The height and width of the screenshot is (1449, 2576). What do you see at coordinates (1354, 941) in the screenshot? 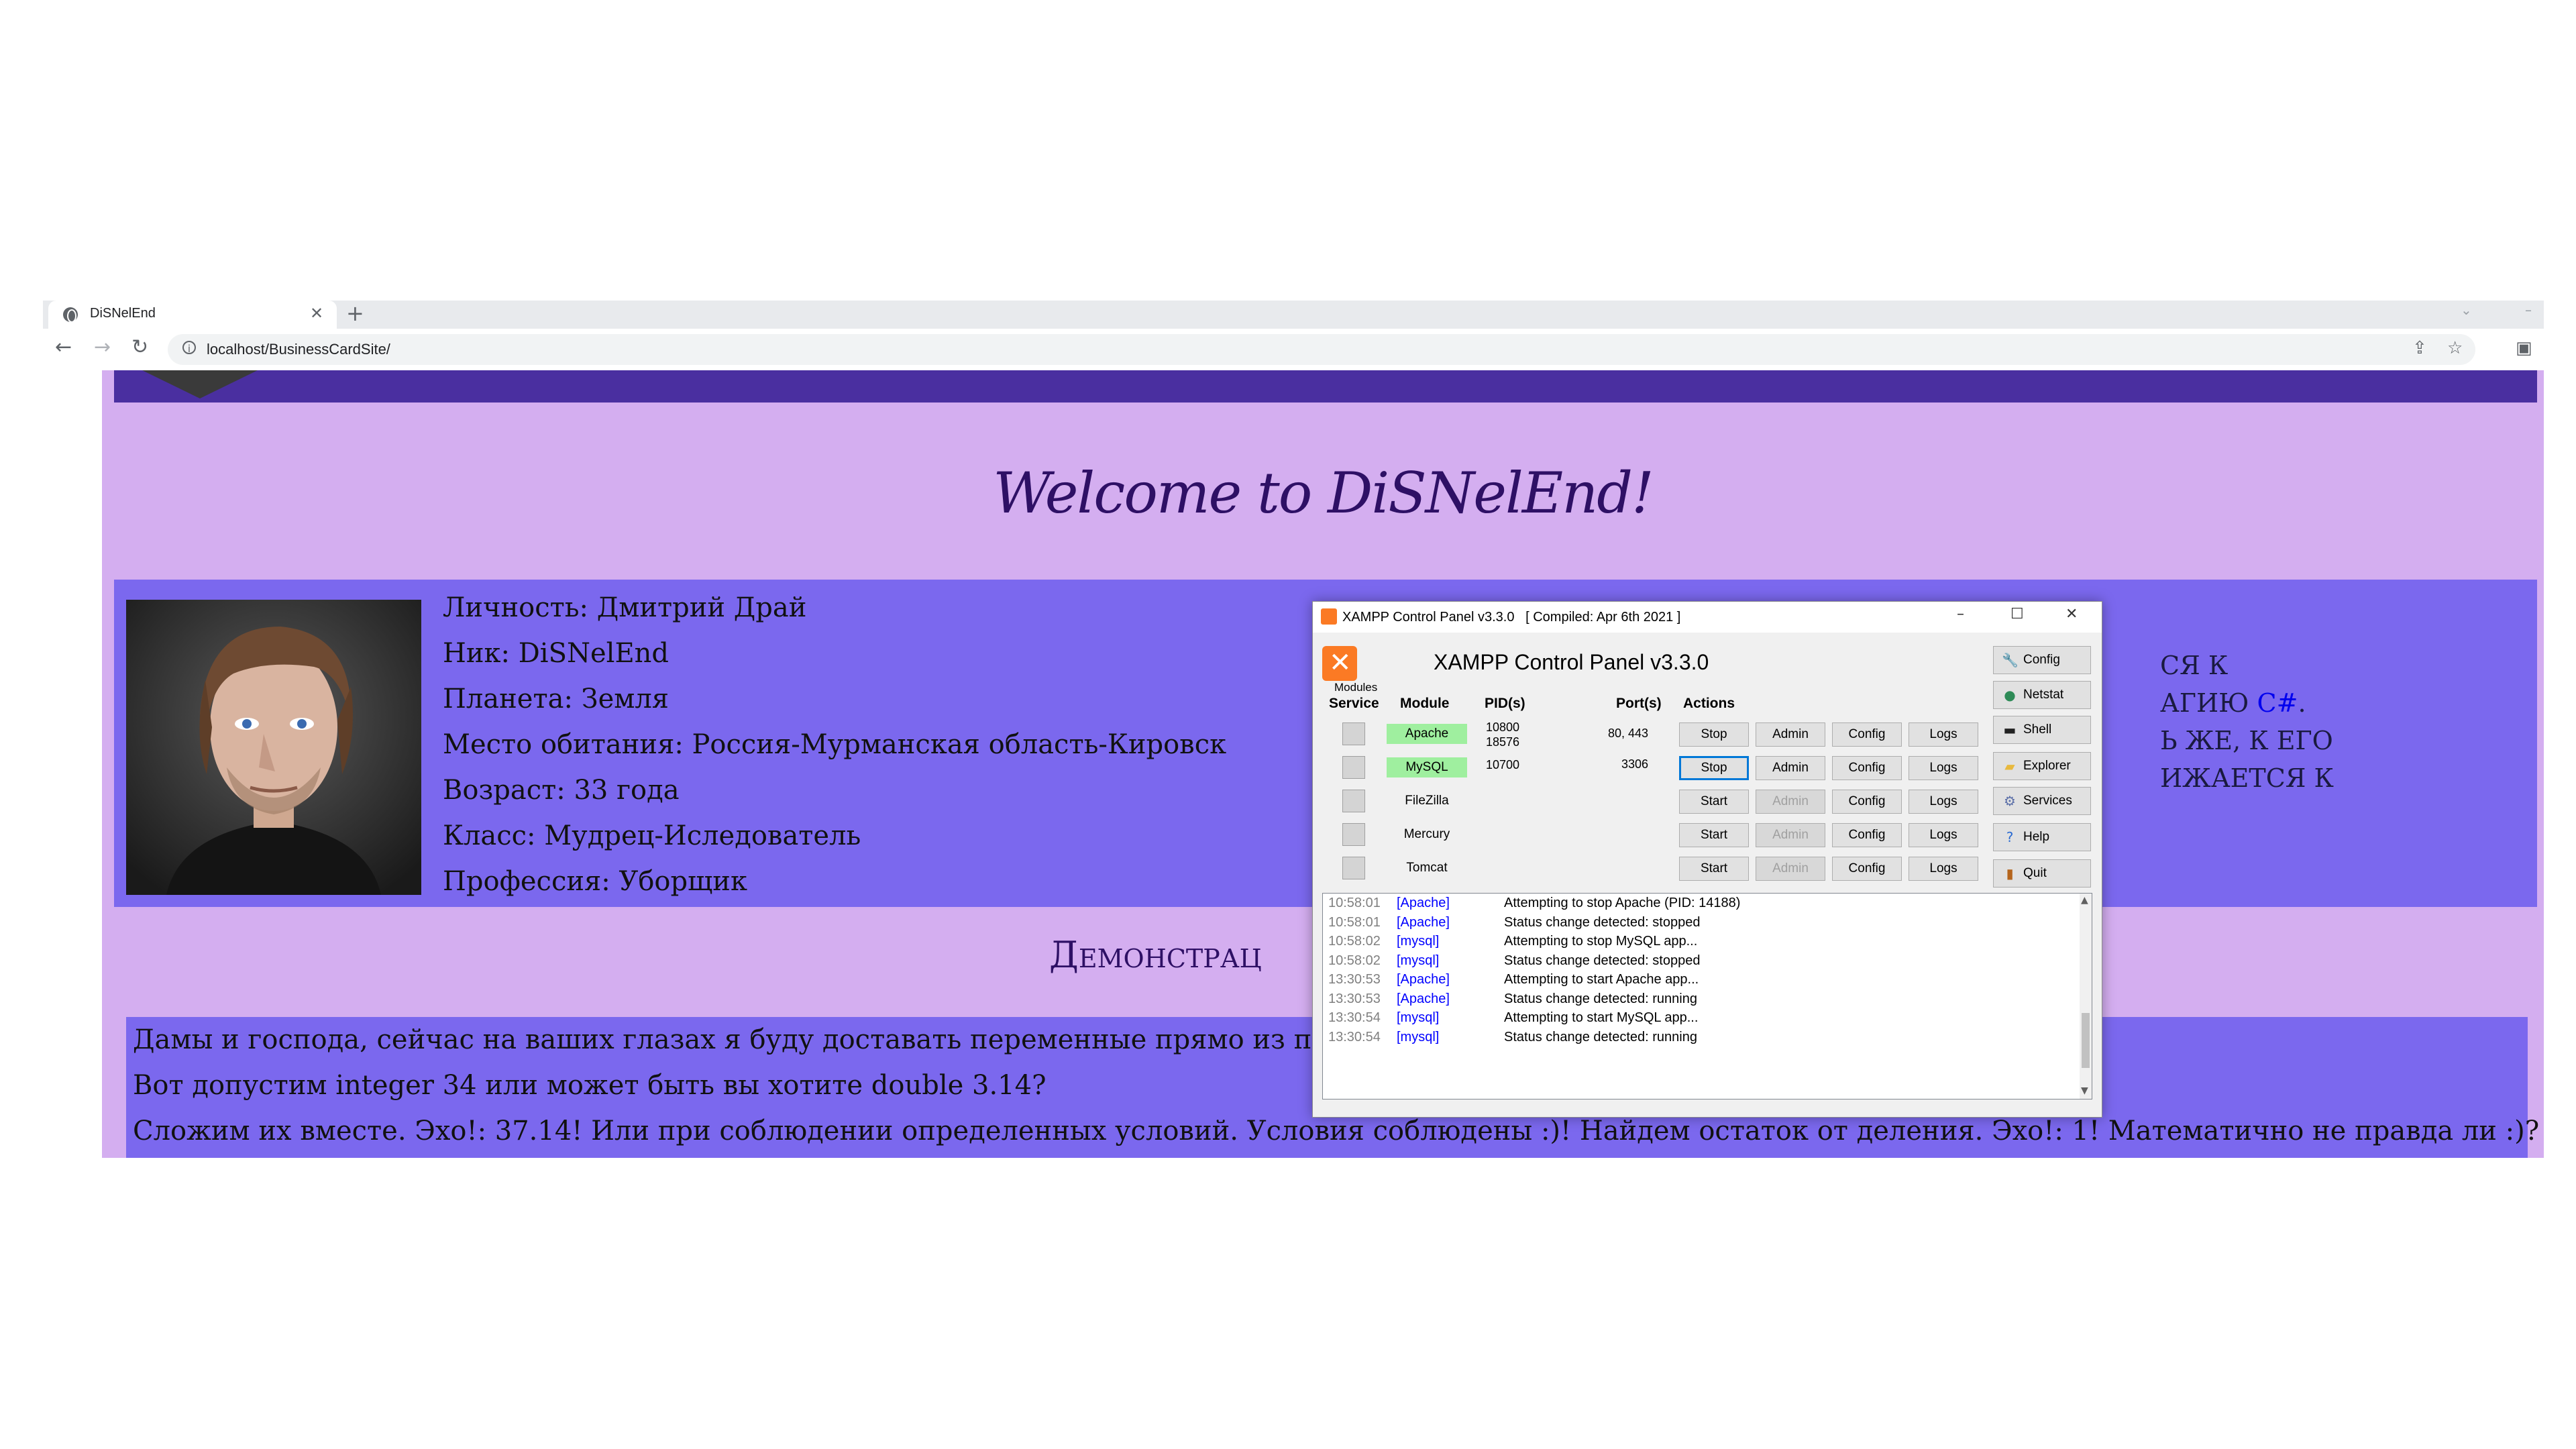
I see `log-time: 10:58:02` at bounding box center [1354, 941].